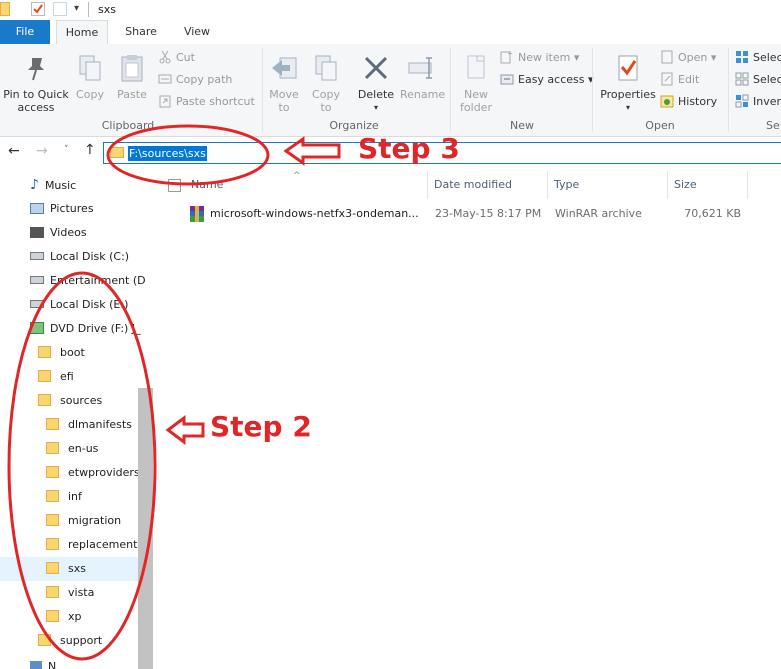 The height and width of the screenshot is (669, 781). What do you see at coordinates (261, 426) in the screenshot?
I see `step2-label: Step 2` at bounding box center [261, 426].